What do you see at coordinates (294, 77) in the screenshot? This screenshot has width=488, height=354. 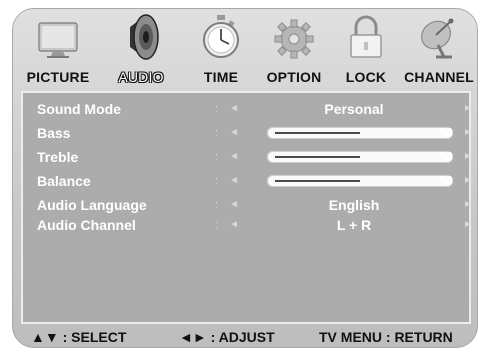 I see `tab-label: OPTION` at bounding box center [294, 77].